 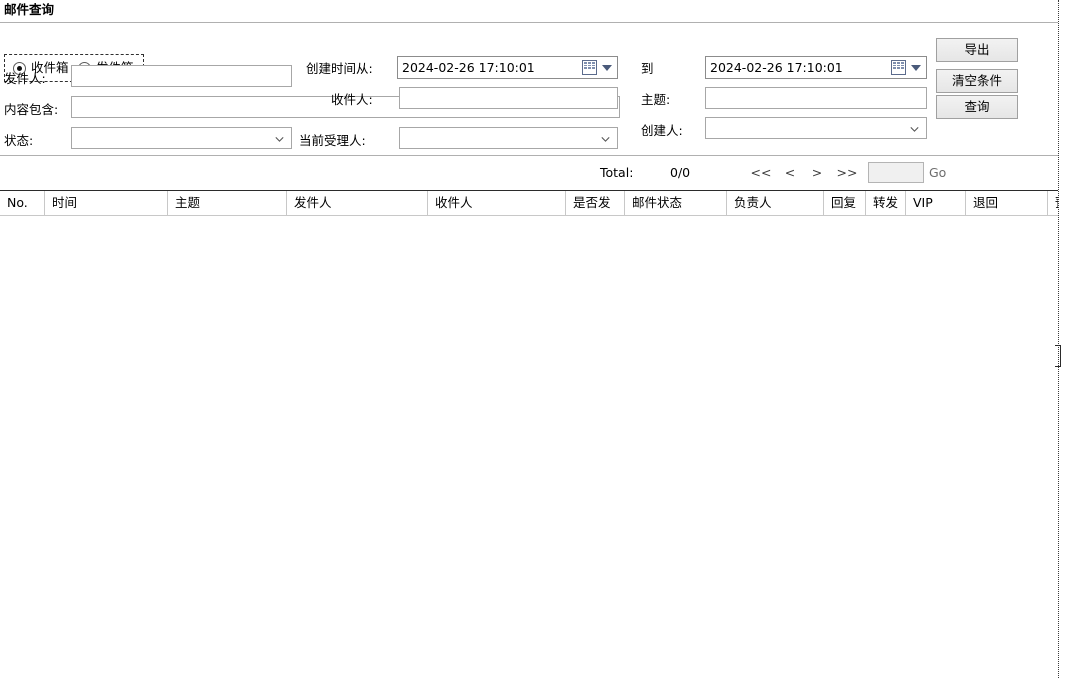 I want to click on go-button: Go, so click(x=937, y=173).